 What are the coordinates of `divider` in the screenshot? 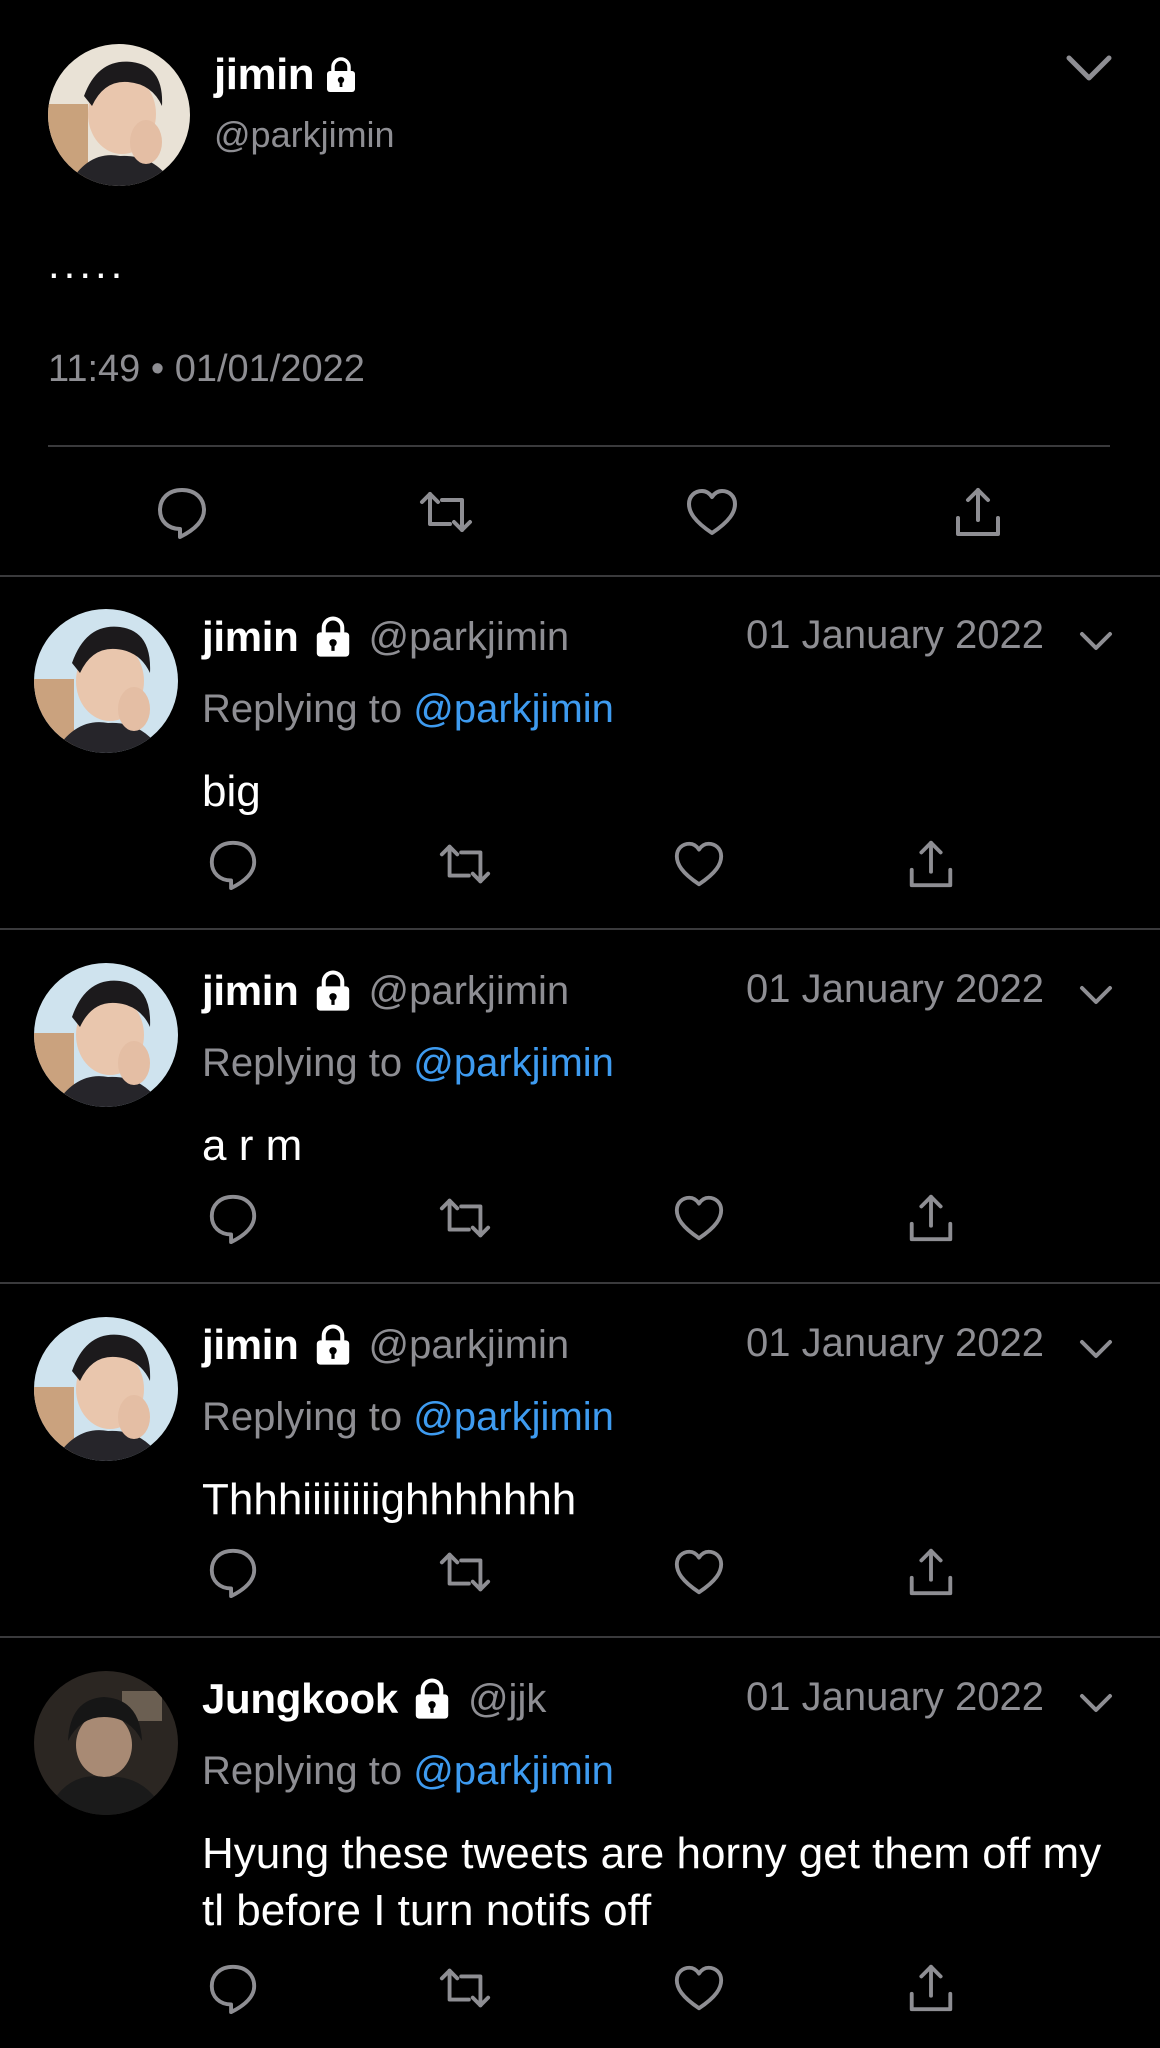 It's located at (579, 446).